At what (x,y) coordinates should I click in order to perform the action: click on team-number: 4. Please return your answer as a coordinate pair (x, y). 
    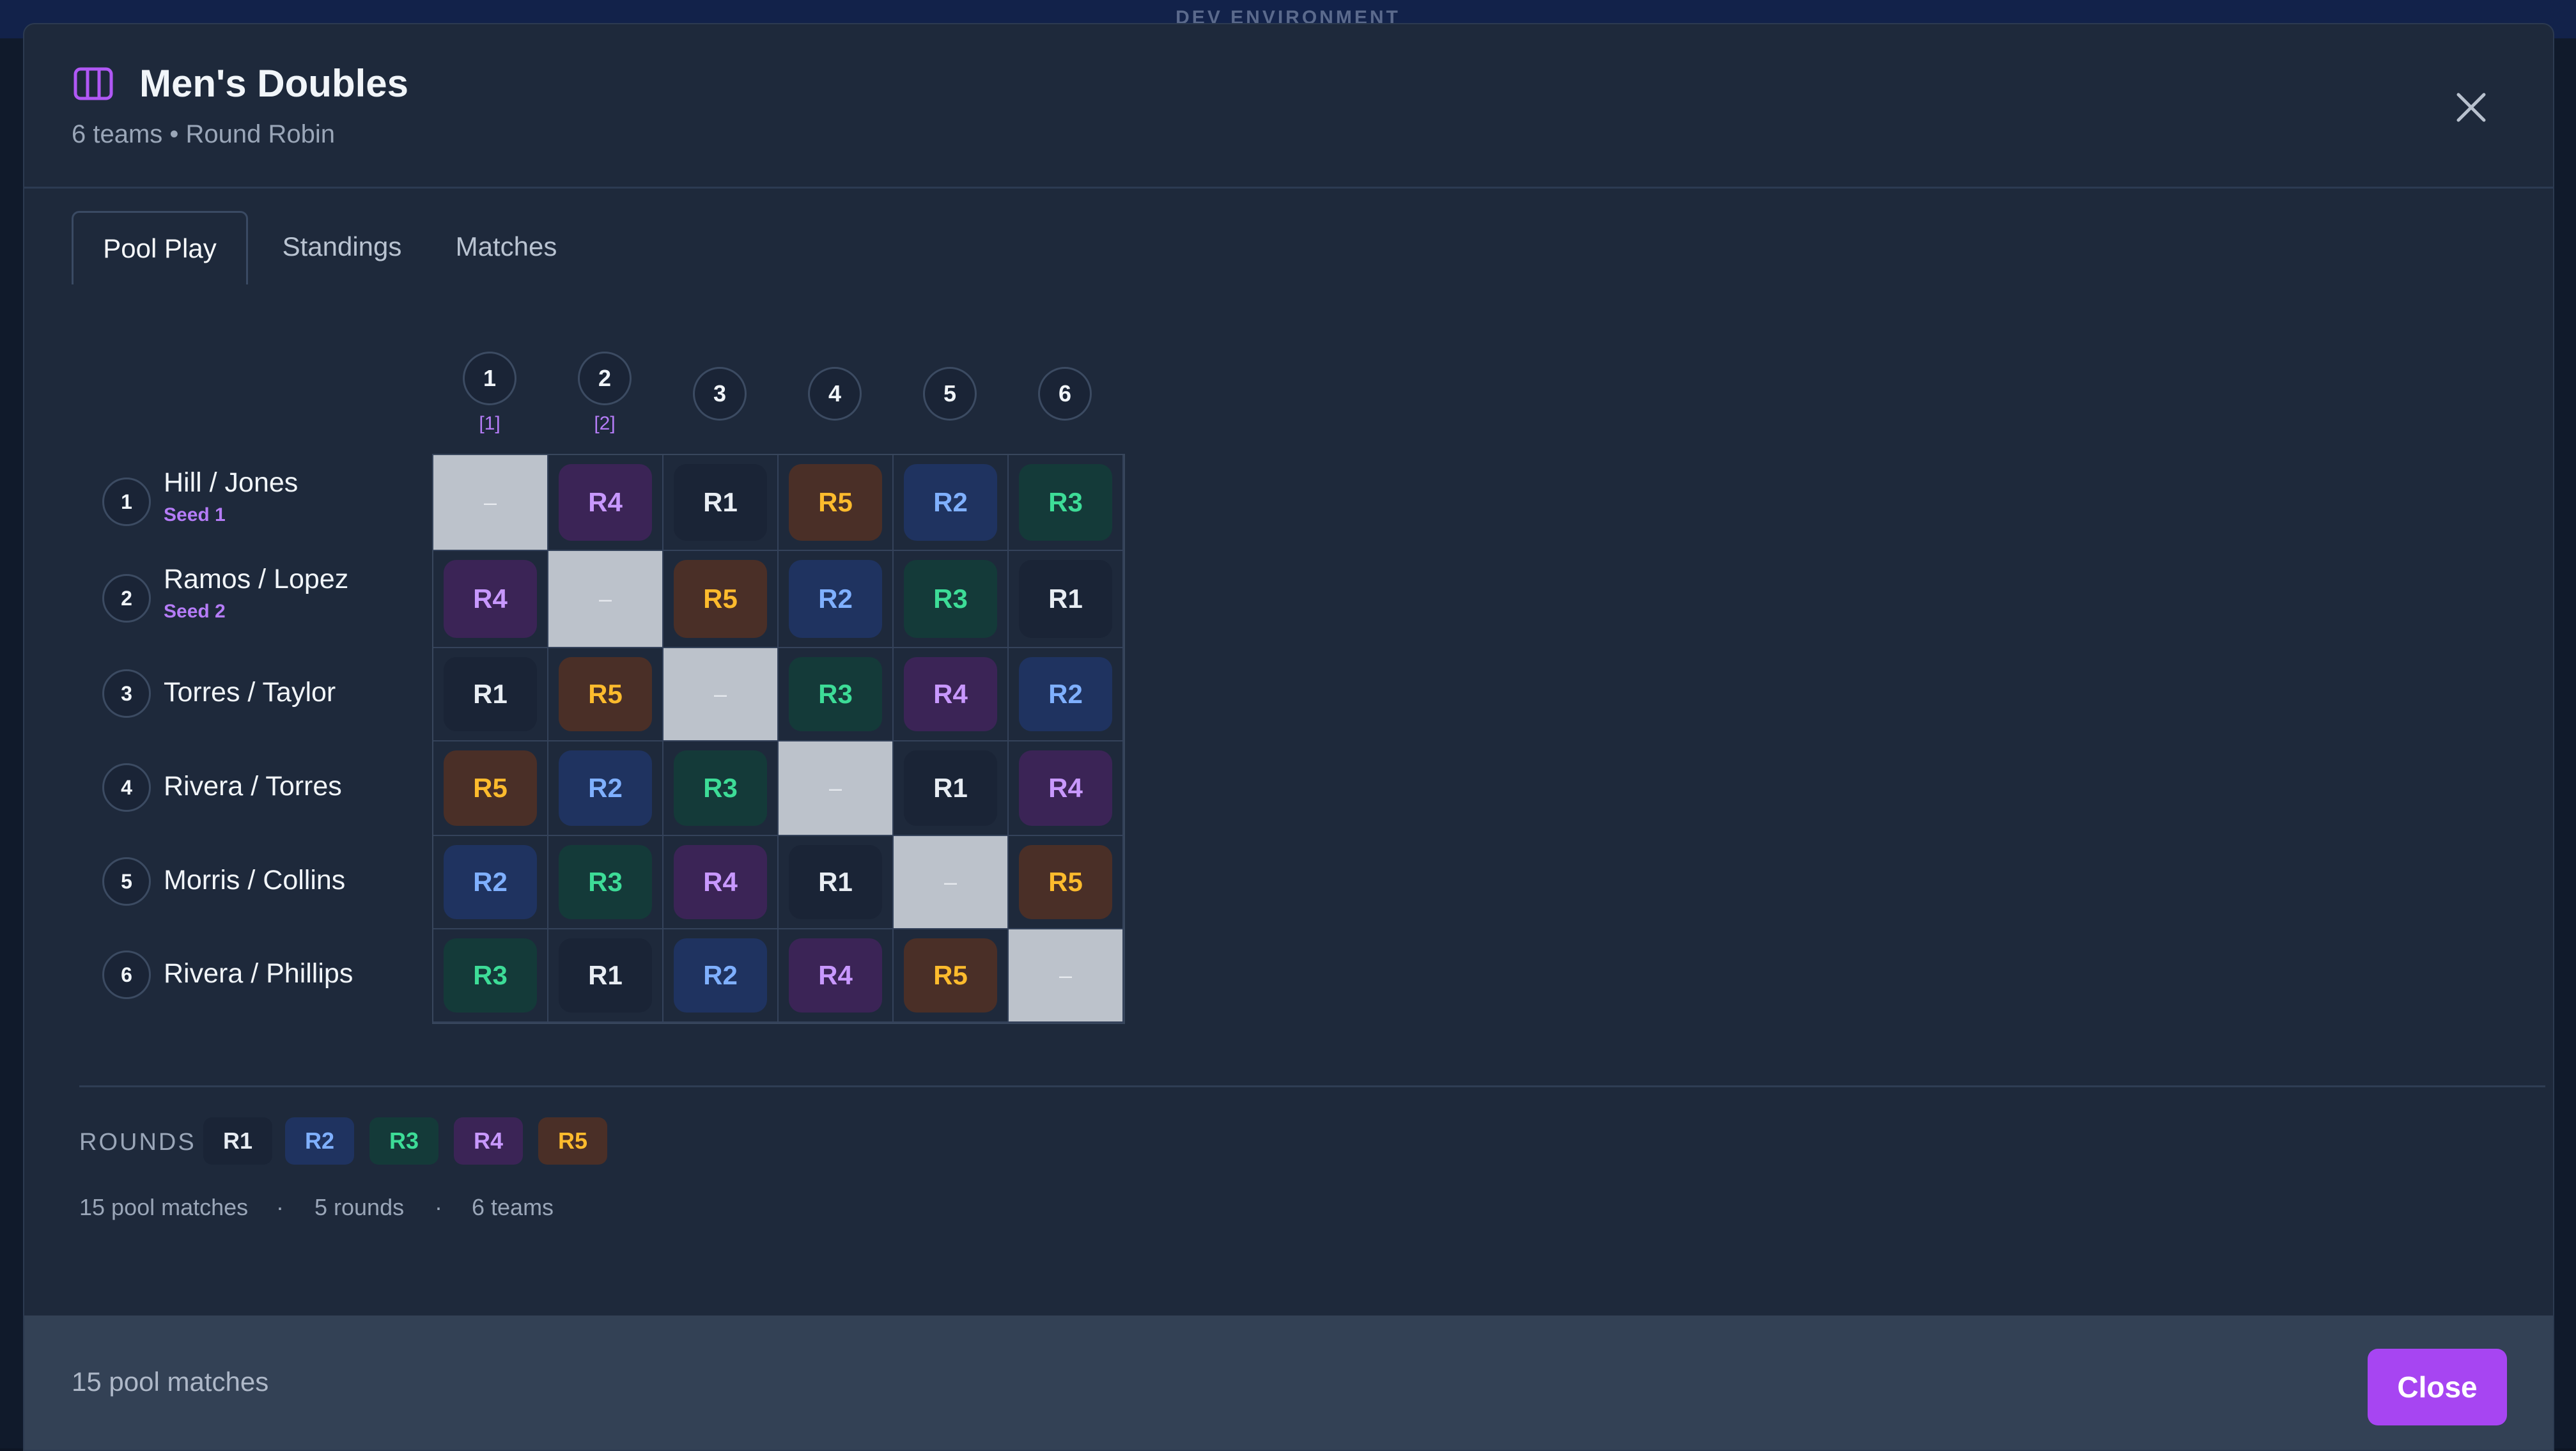
    Looking at the image, I should click on (126, 787).